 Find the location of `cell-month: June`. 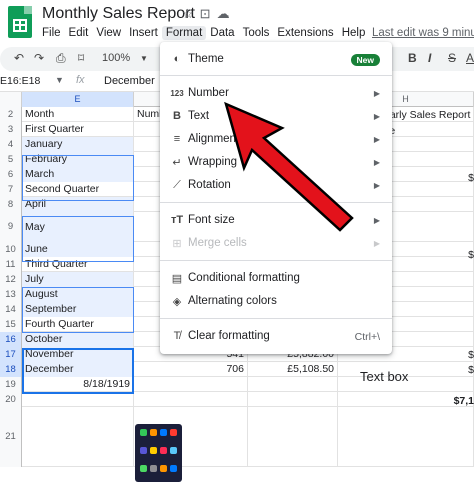

cell-month: June is located at coordinates (78, 249).